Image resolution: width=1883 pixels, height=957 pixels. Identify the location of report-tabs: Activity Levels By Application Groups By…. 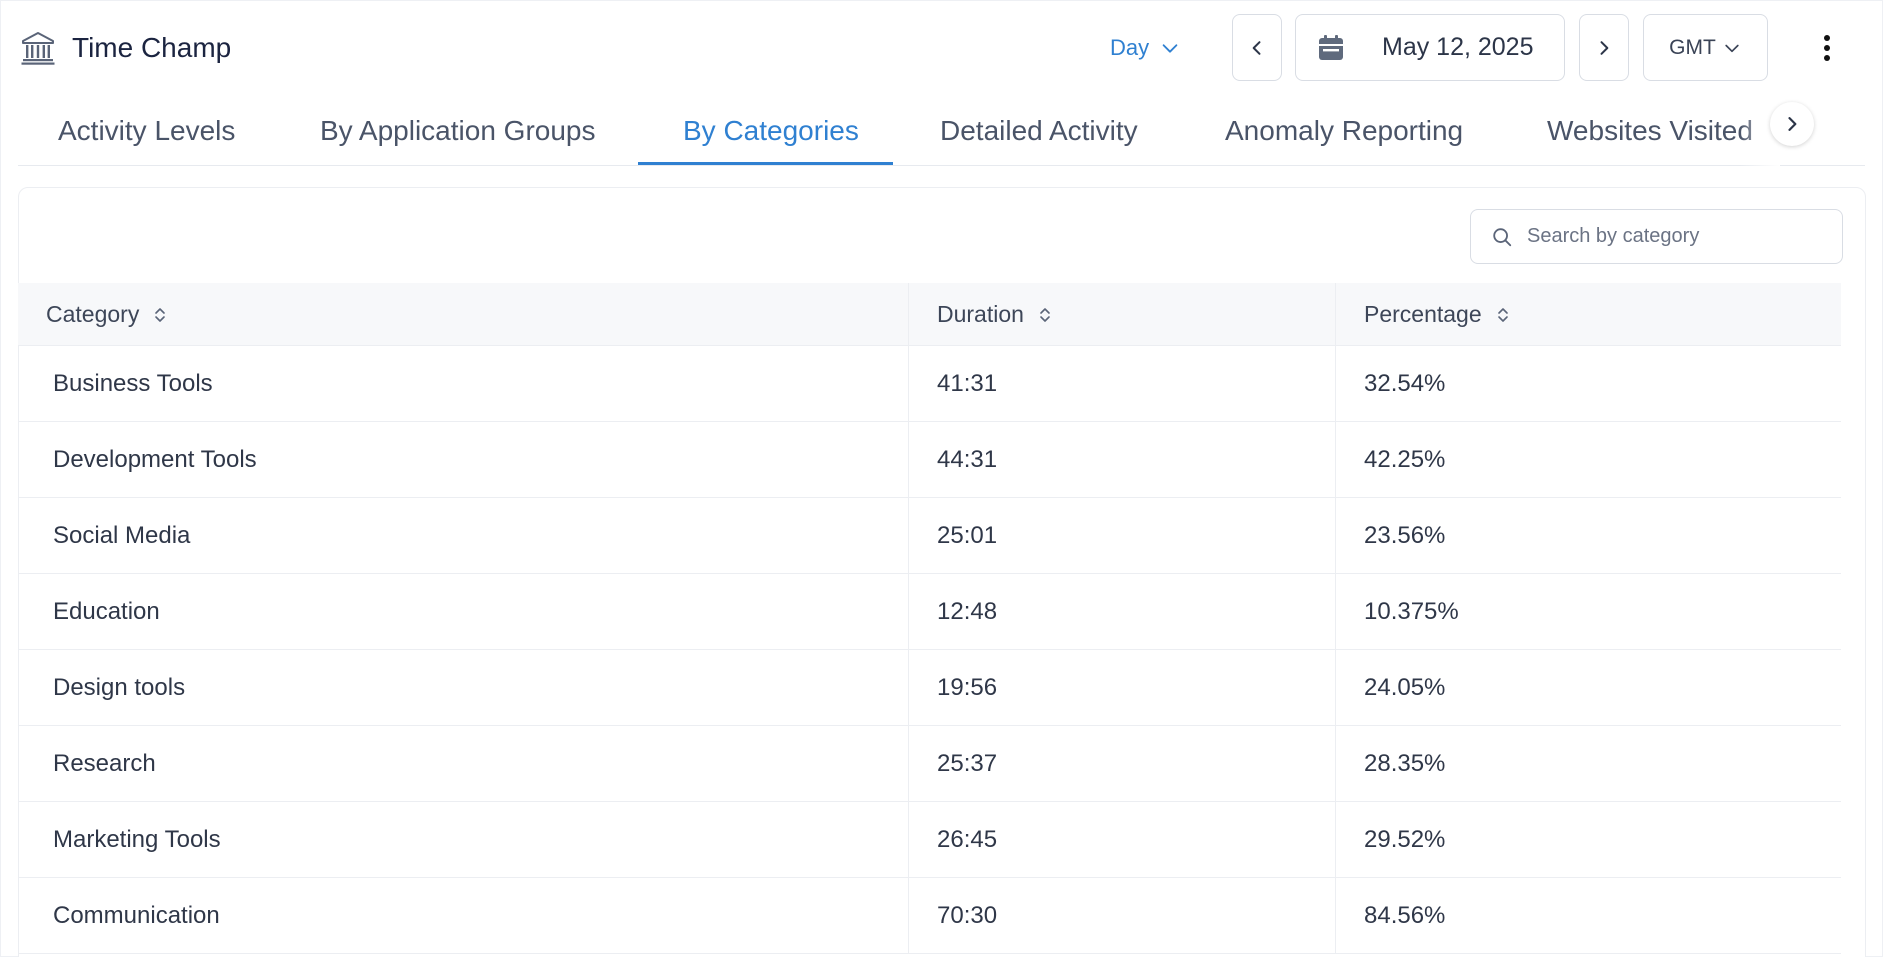
(941, 131).